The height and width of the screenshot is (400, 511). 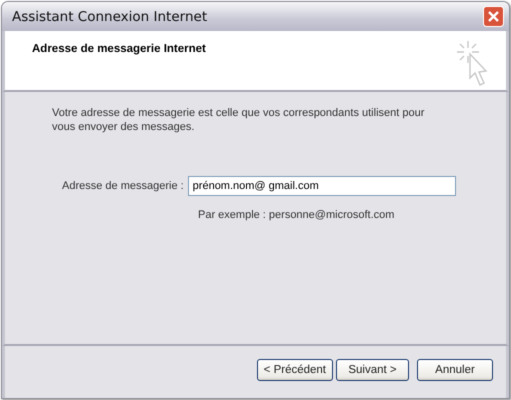 What do you see at coordinates (239, 120) in the screenshot?
I see `intro-text: Votre adresse de messagerie est celle que vos correspondants utilisent pour vous envoyer des messages.` at bounding box center [239, 120].